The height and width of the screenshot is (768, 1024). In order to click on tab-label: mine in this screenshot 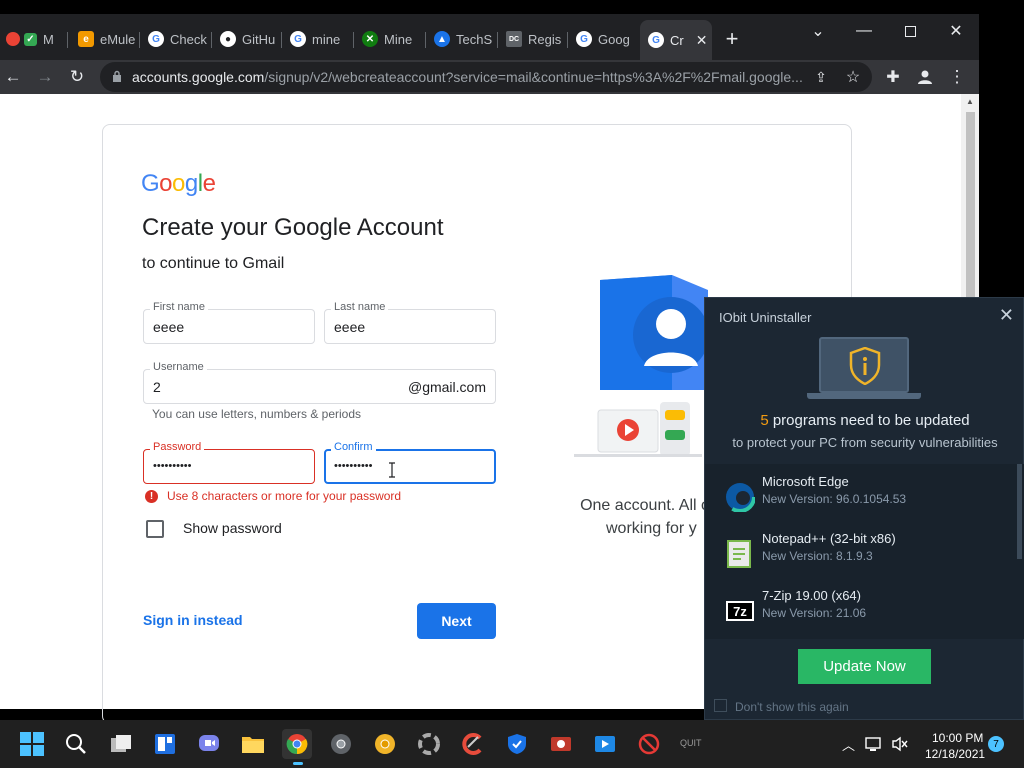, I will do `click(326, 39)`.